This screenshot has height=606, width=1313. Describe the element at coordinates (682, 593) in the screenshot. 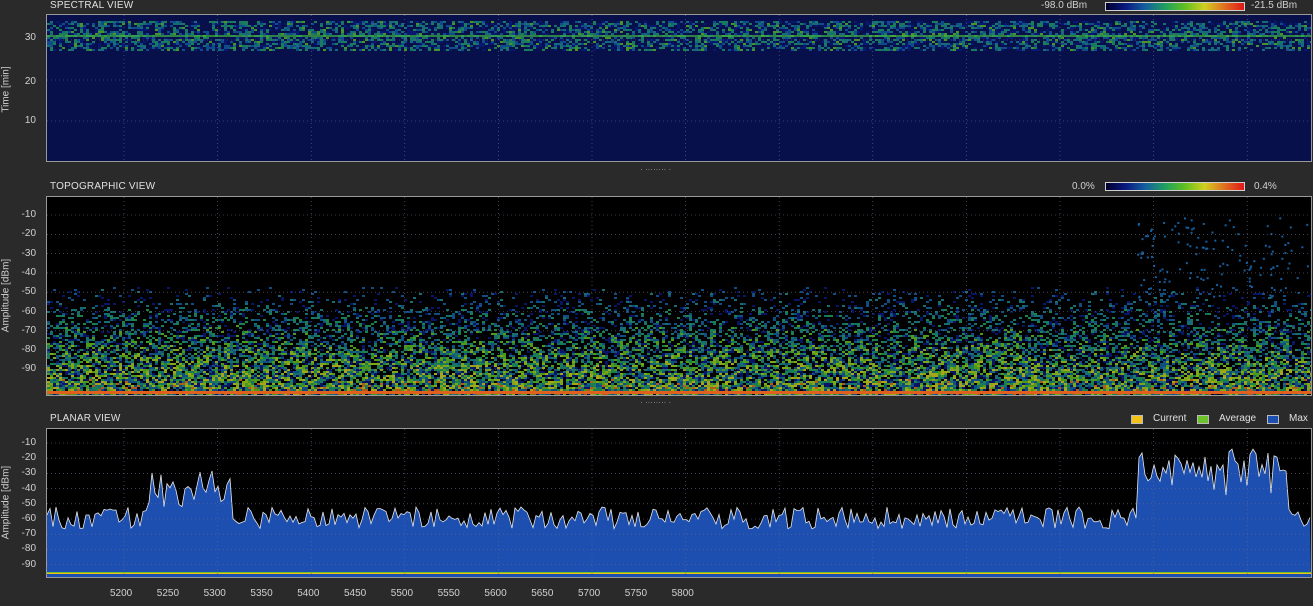

I see `frequency-x-tick: 5800` at that location.